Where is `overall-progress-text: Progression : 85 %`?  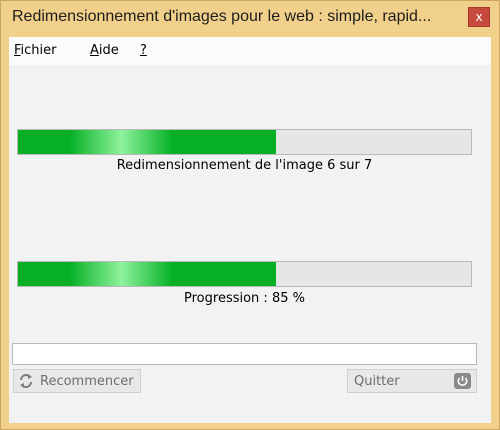
overall-progress-text: Progression : 85 % is located at coordinates (244, 298).